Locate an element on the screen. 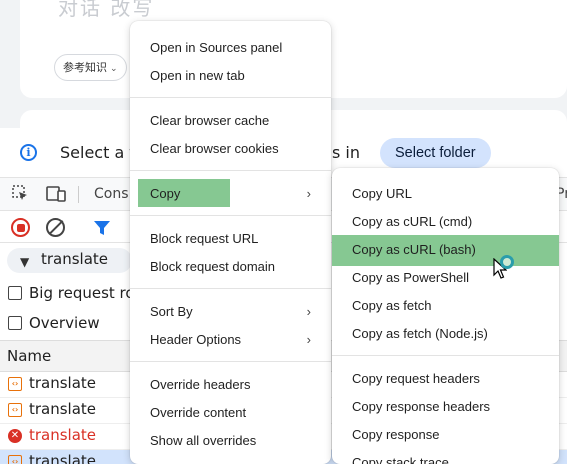 This screenshot has height=464, width=567. menu-item-clear-cookies: Clear browser cookies is located at coordinates (230, 149).